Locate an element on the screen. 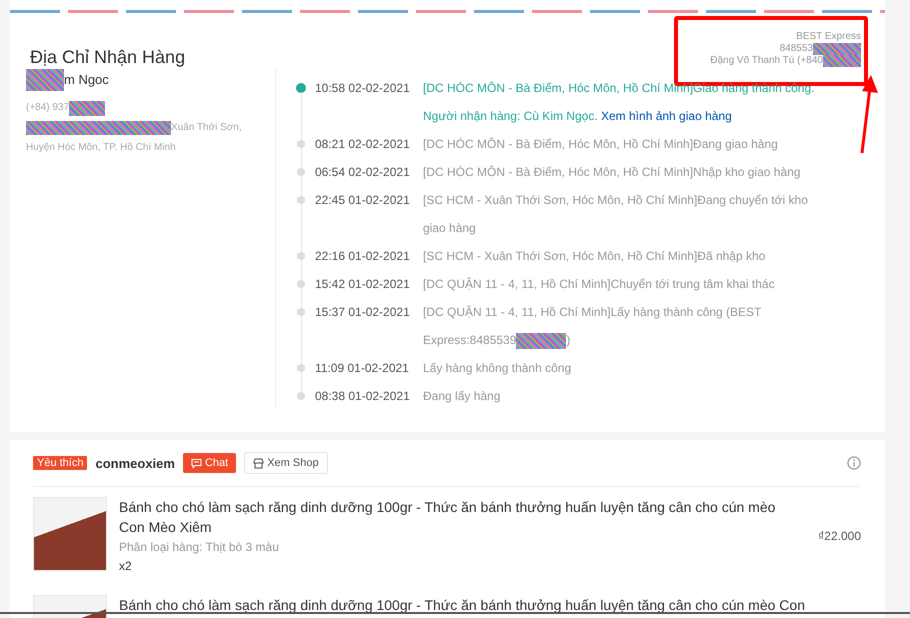  event-description: [DC HÓC MÔN - Bà Điểm, Hóc Môn, Hồ Chí Minh]Nhập kho giao hàng is located at coordinates (612, 172).